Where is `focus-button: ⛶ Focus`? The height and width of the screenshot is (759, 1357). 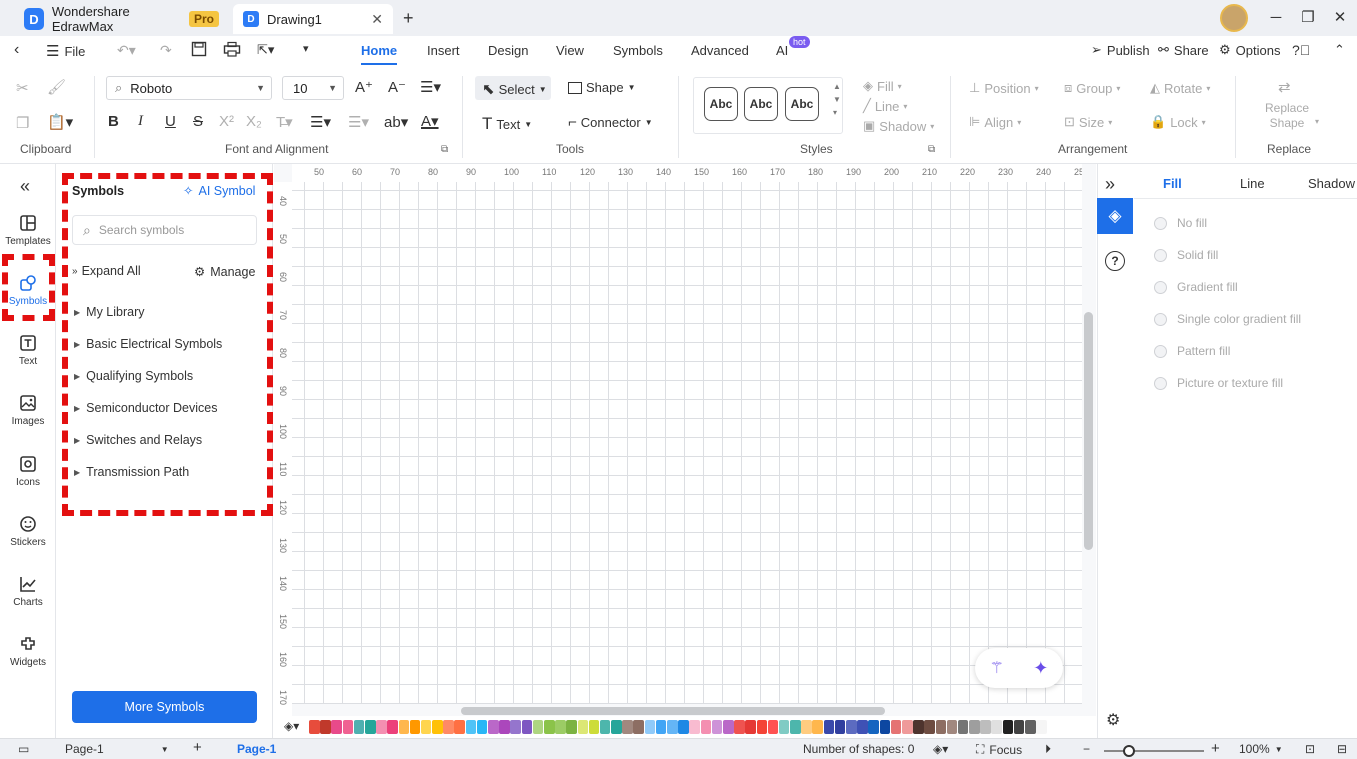
focus-button: ⛶ Focus is located at coordinates (999, 749).